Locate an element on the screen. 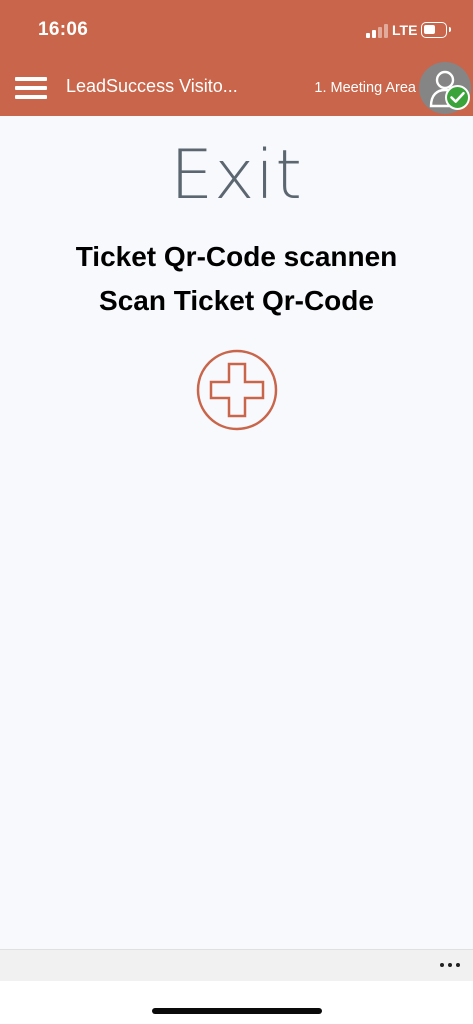  location-label: 1. Meeting Area is located at coordinates (358, 88).